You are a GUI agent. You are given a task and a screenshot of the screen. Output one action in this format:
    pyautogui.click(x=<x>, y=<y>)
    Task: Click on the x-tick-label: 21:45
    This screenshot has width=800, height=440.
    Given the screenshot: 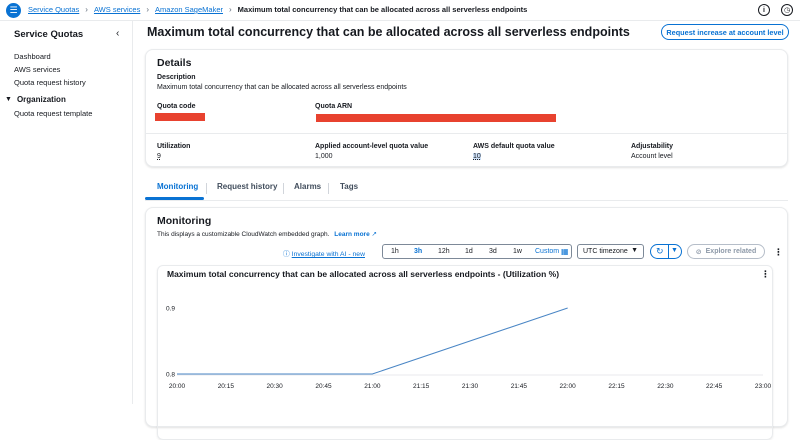 What is the action you would take?
    pyautogui.click(x=519, y=386)
    